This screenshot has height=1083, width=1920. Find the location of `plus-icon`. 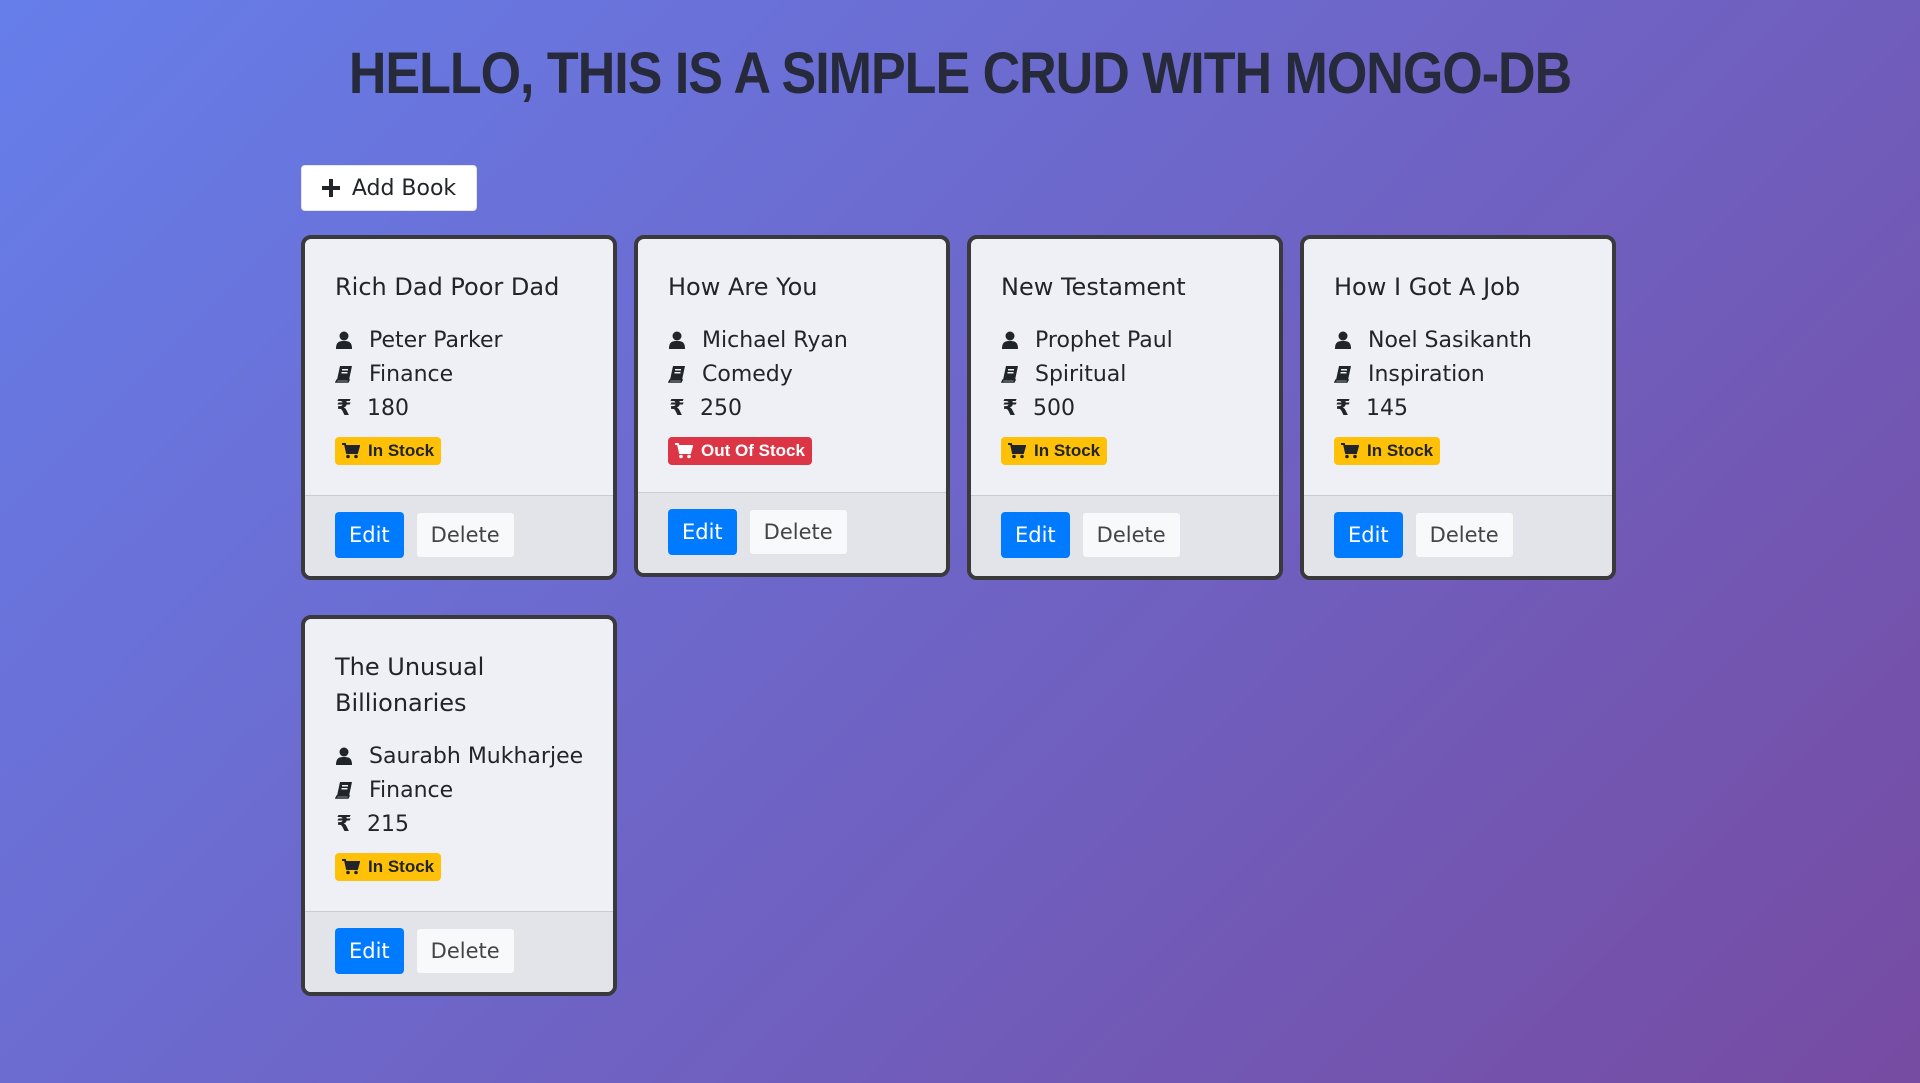

plus-icon is located at coordinates (330, 188).